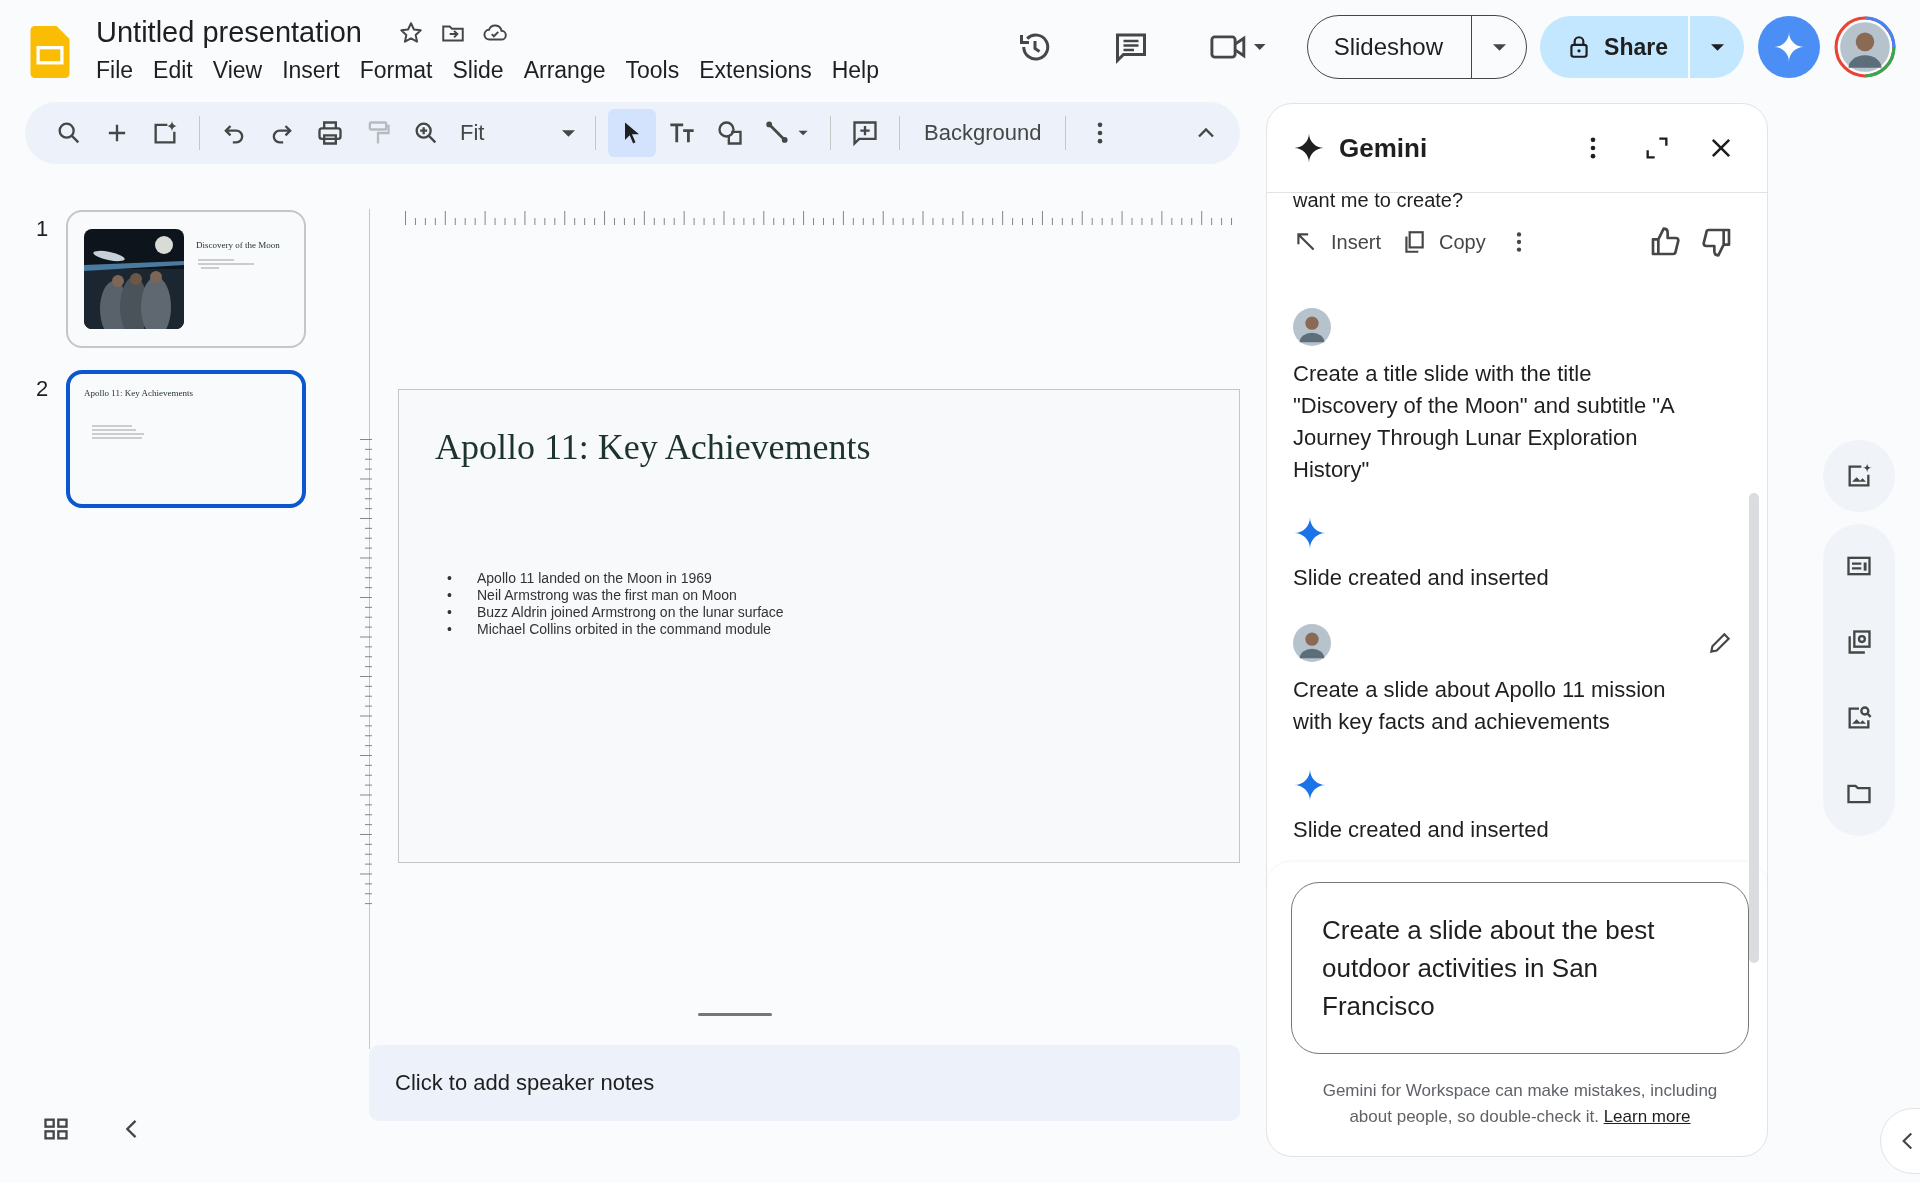  I want to click on thumbs-down-icon, so click(1717, 242).